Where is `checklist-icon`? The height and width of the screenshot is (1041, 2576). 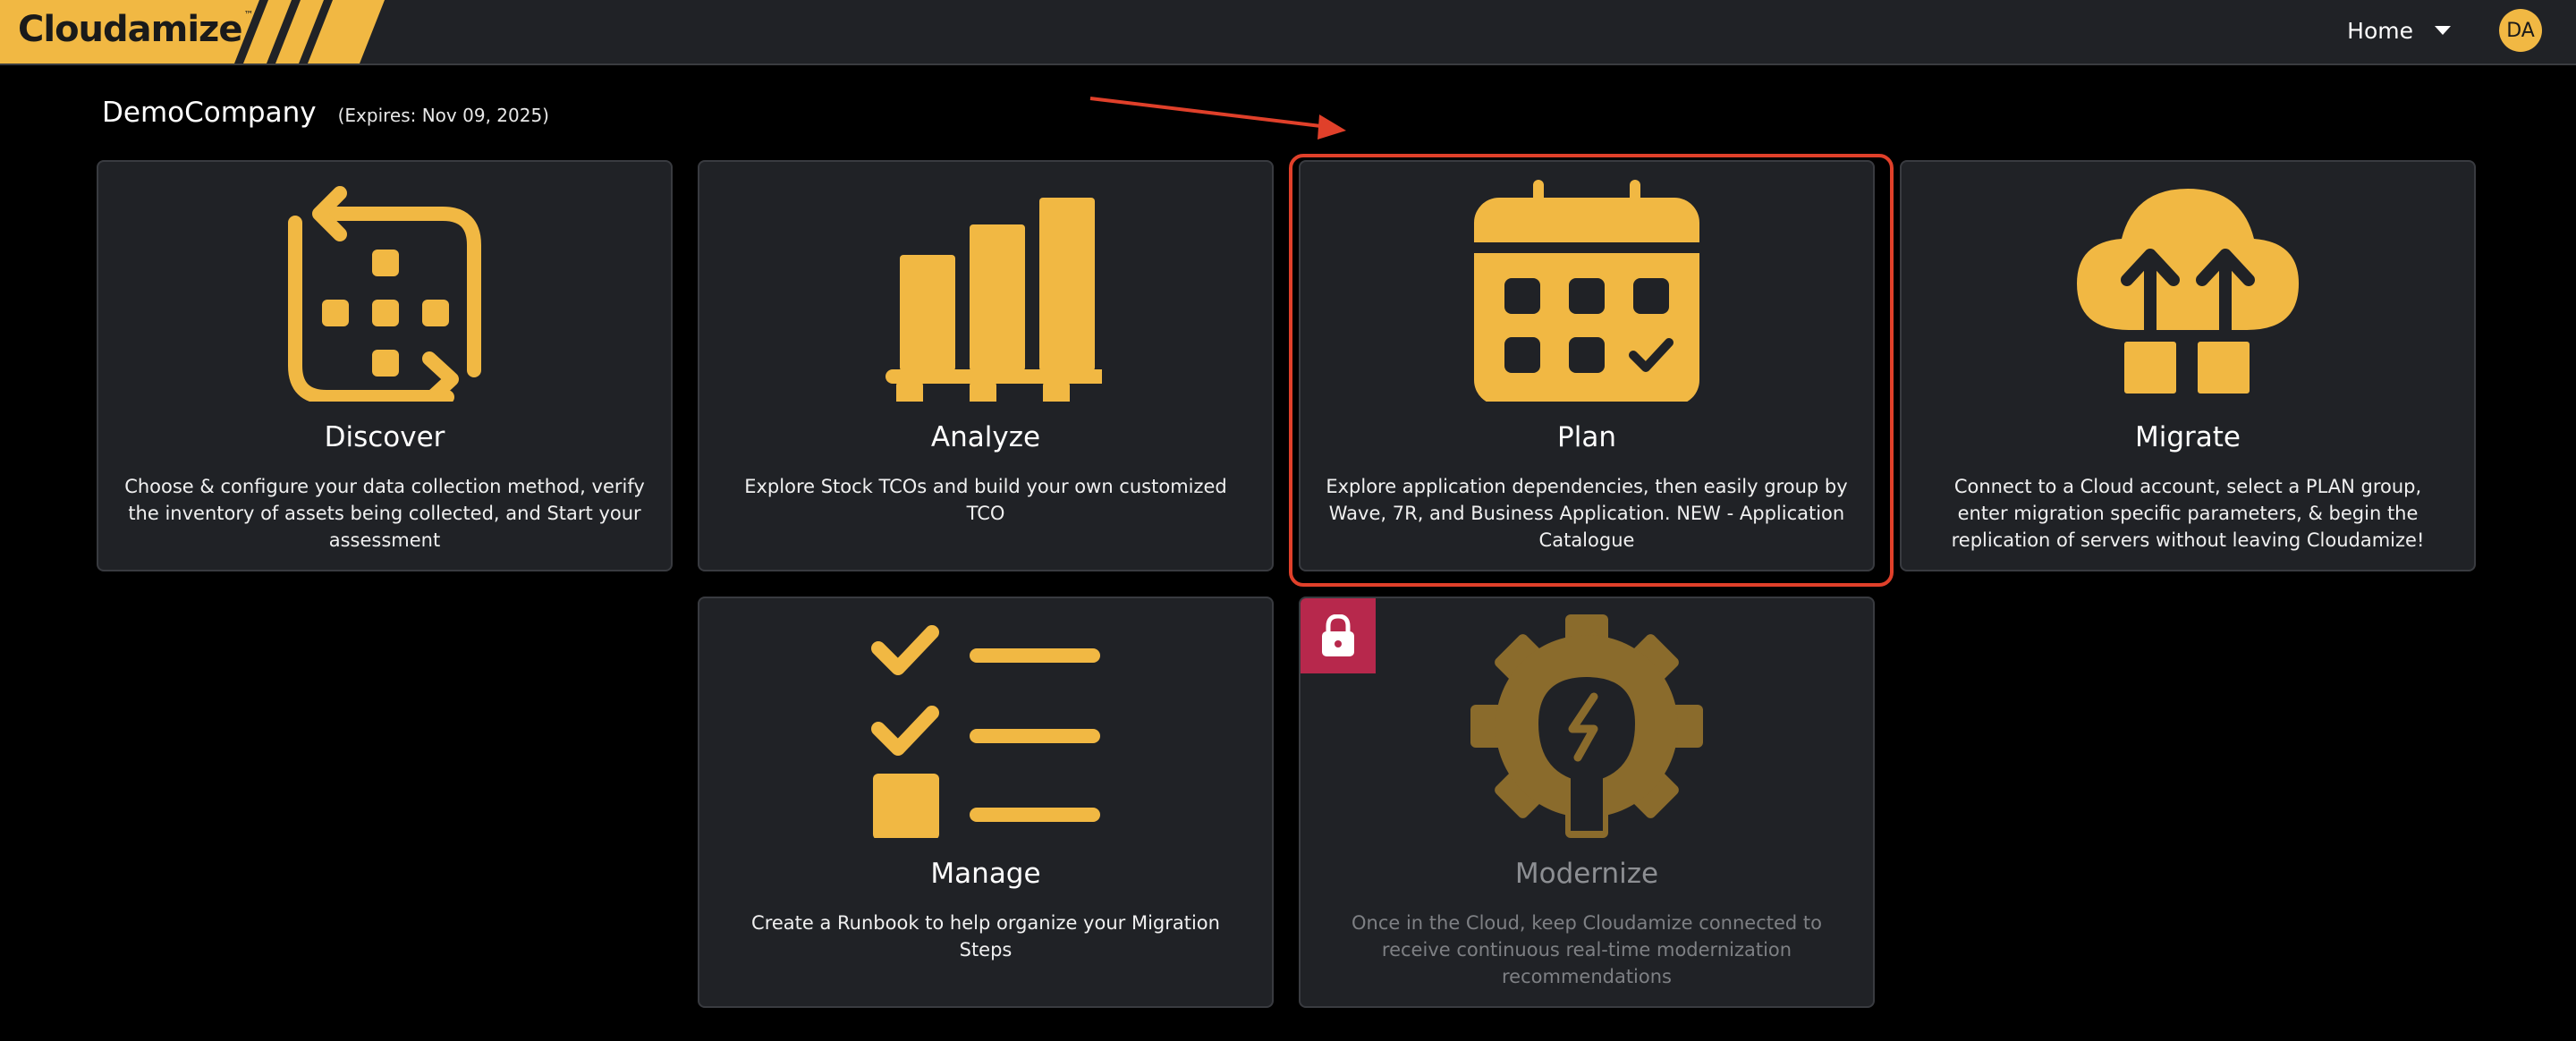
checklist-icon is located at coordinates (985, 726).